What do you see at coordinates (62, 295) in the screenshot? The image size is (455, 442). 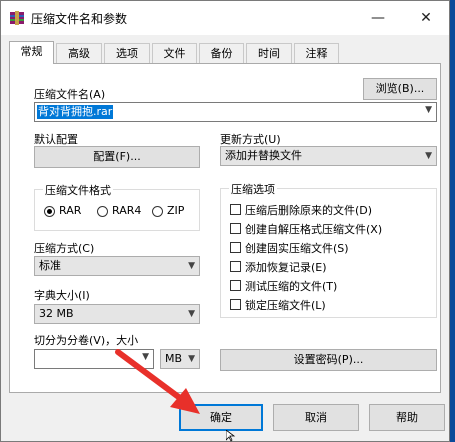 I see `dictionary-label: 字典大小(I)` at bounding box center [62, 295].